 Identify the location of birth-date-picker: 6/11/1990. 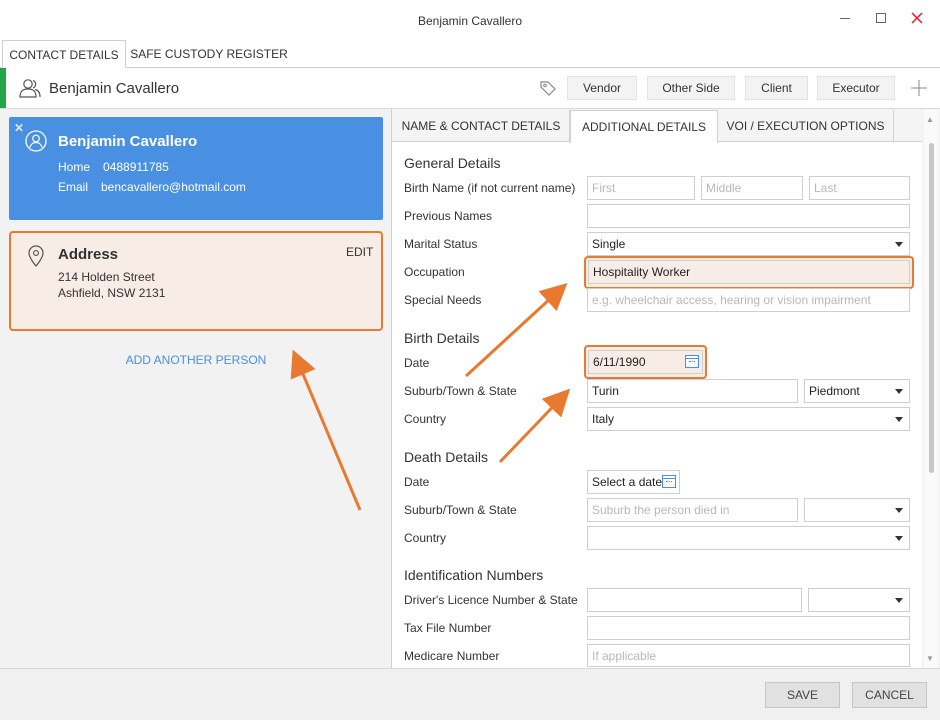
(645, 362).